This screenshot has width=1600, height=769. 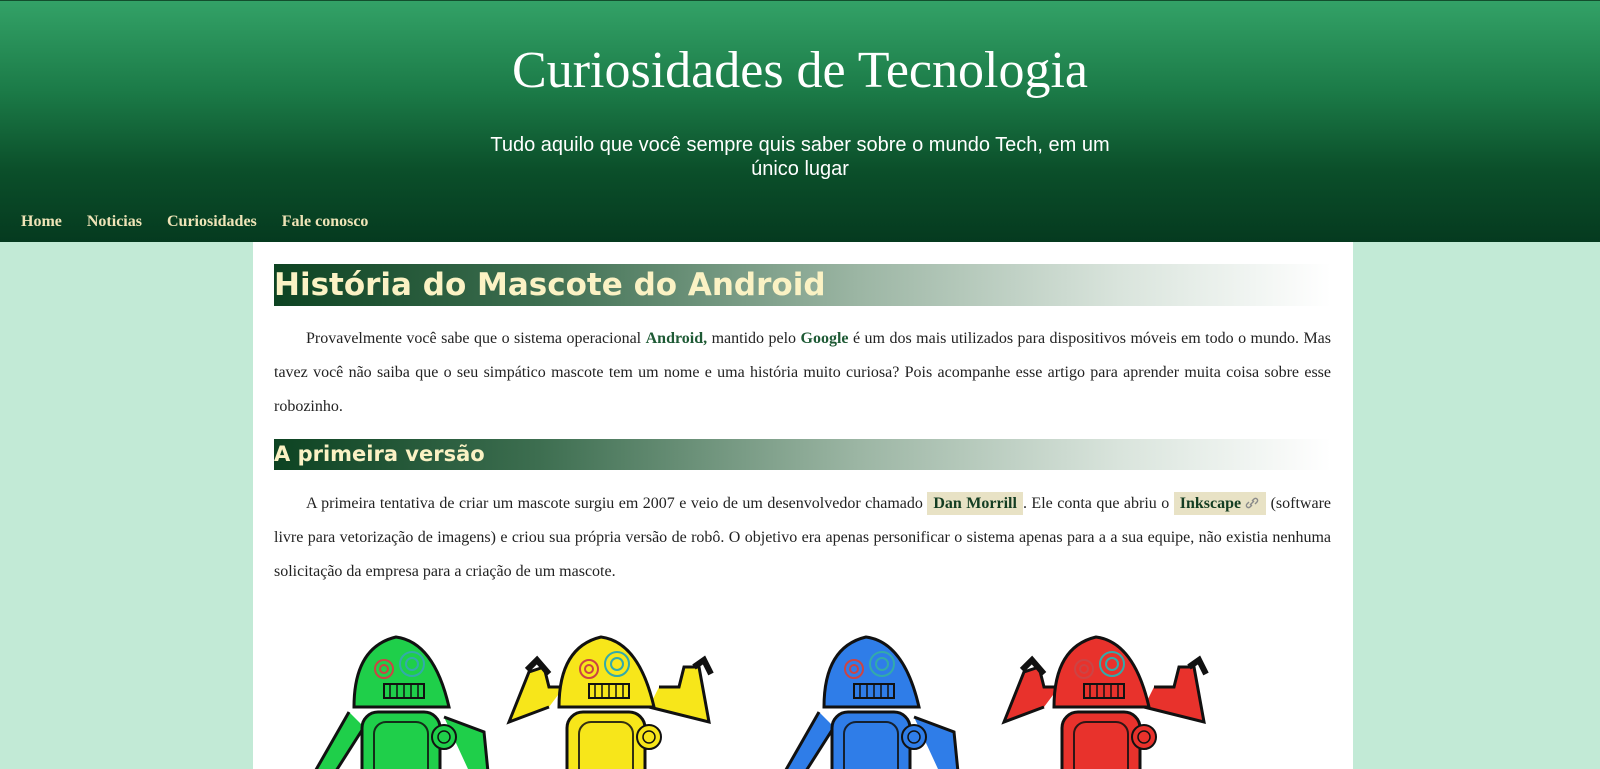 What do you see at coordinates (1098, 503) in the screenshot?
I see `section-text-2: . Ele conta que abriu o` at bounding box center [1098, 503].